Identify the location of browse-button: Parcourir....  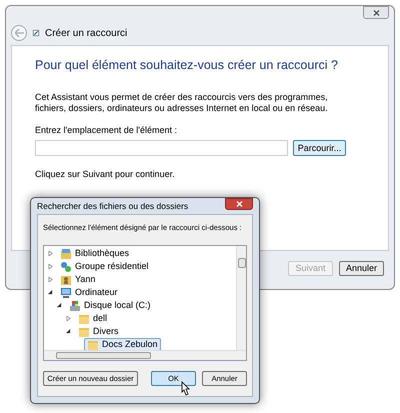
(319, 148).